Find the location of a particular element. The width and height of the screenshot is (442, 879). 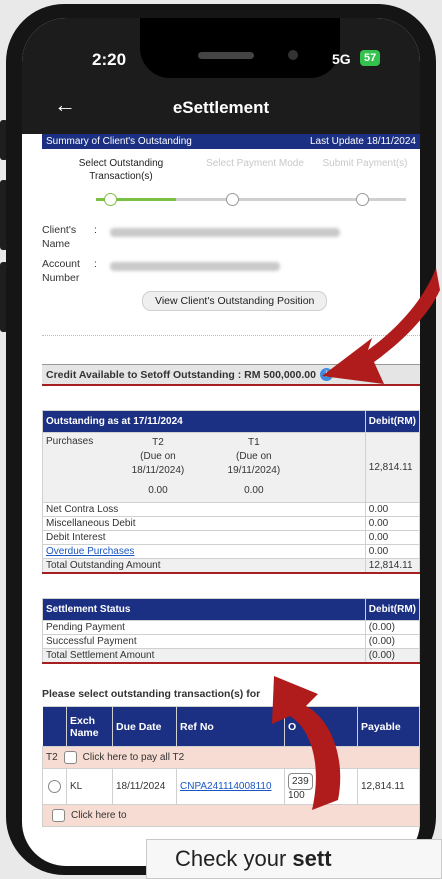

t2-value: 0.00 is located at coordinates (158, 490).